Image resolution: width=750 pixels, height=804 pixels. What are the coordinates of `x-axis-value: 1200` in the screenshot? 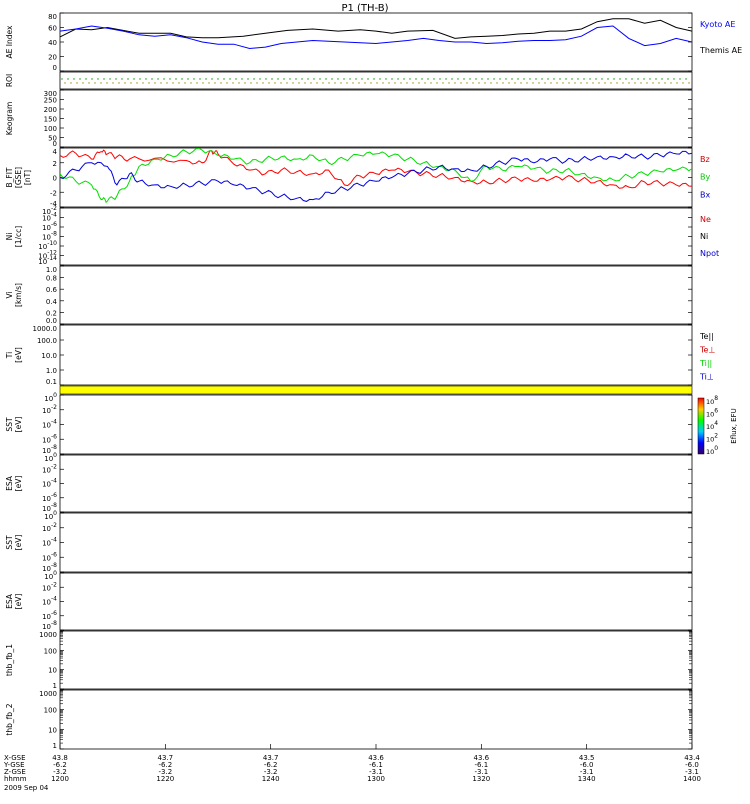 It's located at (60, 779).